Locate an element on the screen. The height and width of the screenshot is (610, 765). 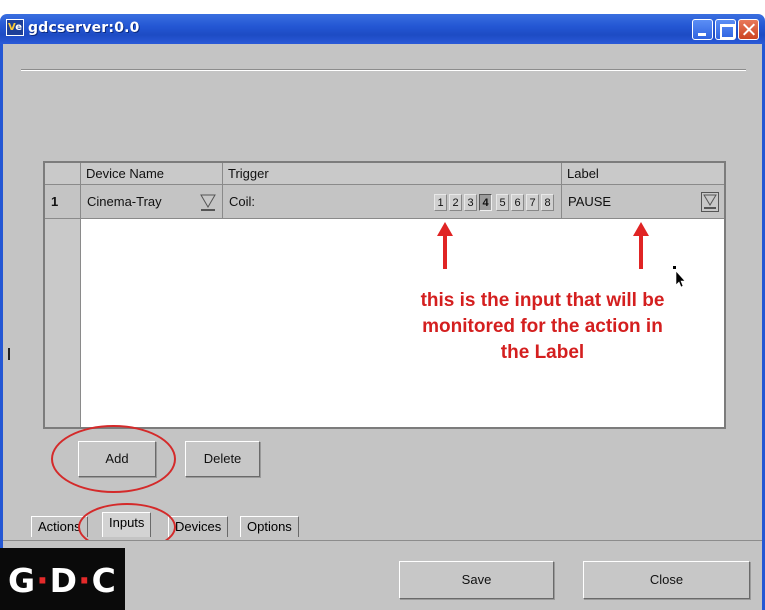
desktop-strip is located at coordinates (382, 7).